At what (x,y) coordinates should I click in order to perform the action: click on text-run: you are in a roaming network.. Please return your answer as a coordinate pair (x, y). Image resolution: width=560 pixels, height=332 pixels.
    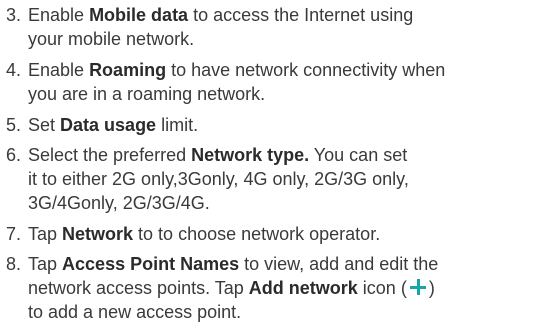
    Looking at the image, I should click on (147, 94).